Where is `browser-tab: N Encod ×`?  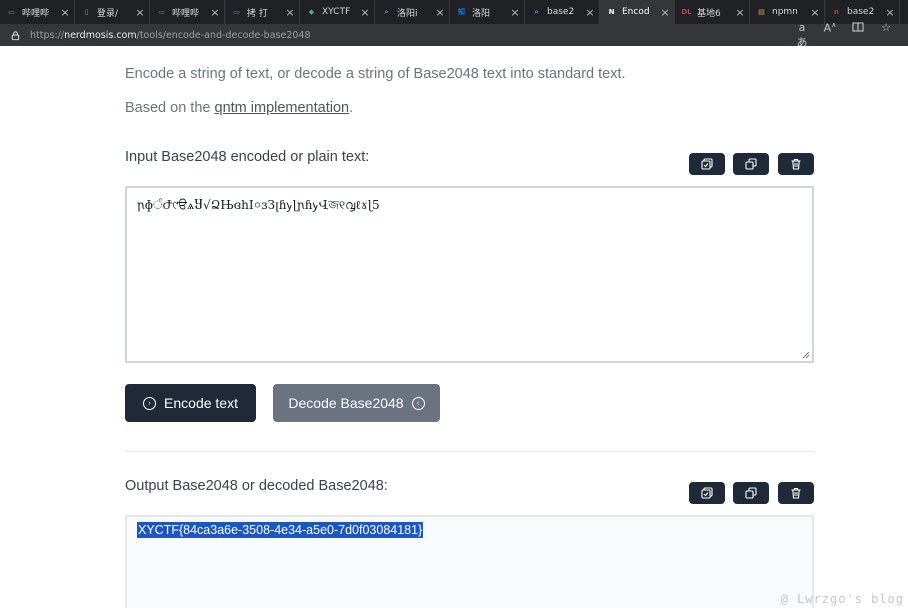 browser-tab: N Encod × is located at coordinates (637, 12).